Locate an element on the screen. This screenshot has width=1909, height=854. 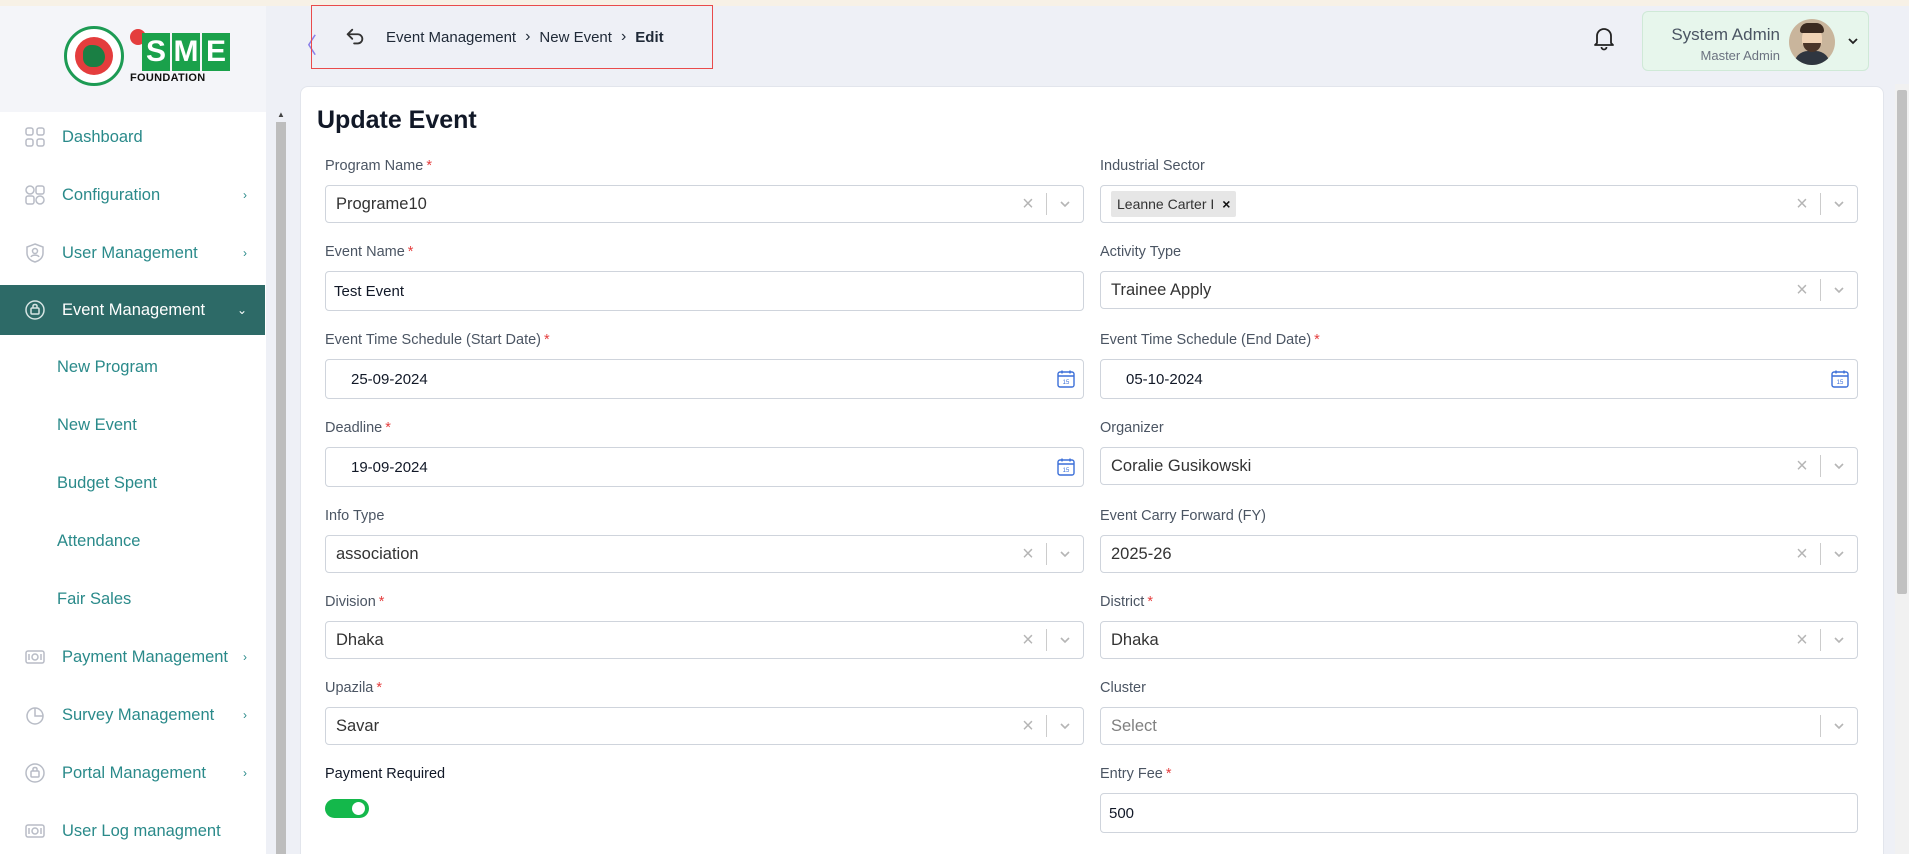
sidebar-scroll-thumb is located at coordinates (281, 488).